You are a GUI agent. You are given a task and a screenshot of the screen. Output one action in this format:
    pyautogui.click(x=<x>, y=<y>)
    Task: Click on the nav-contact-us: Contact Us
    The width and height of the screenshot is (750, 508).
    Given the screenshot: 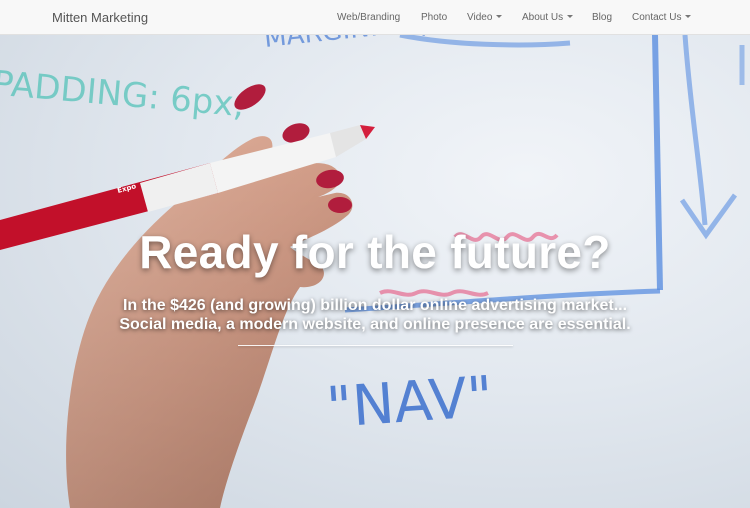 What is the action you would take?
    pyautogui.click(x=662, y=17)
    